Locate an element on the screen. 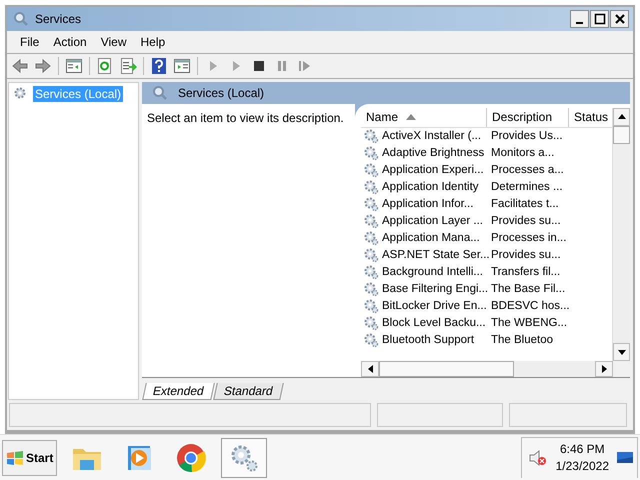 This screenshot has width=640, height=480. view-tab: Standard is located at coordinates (248, 391).